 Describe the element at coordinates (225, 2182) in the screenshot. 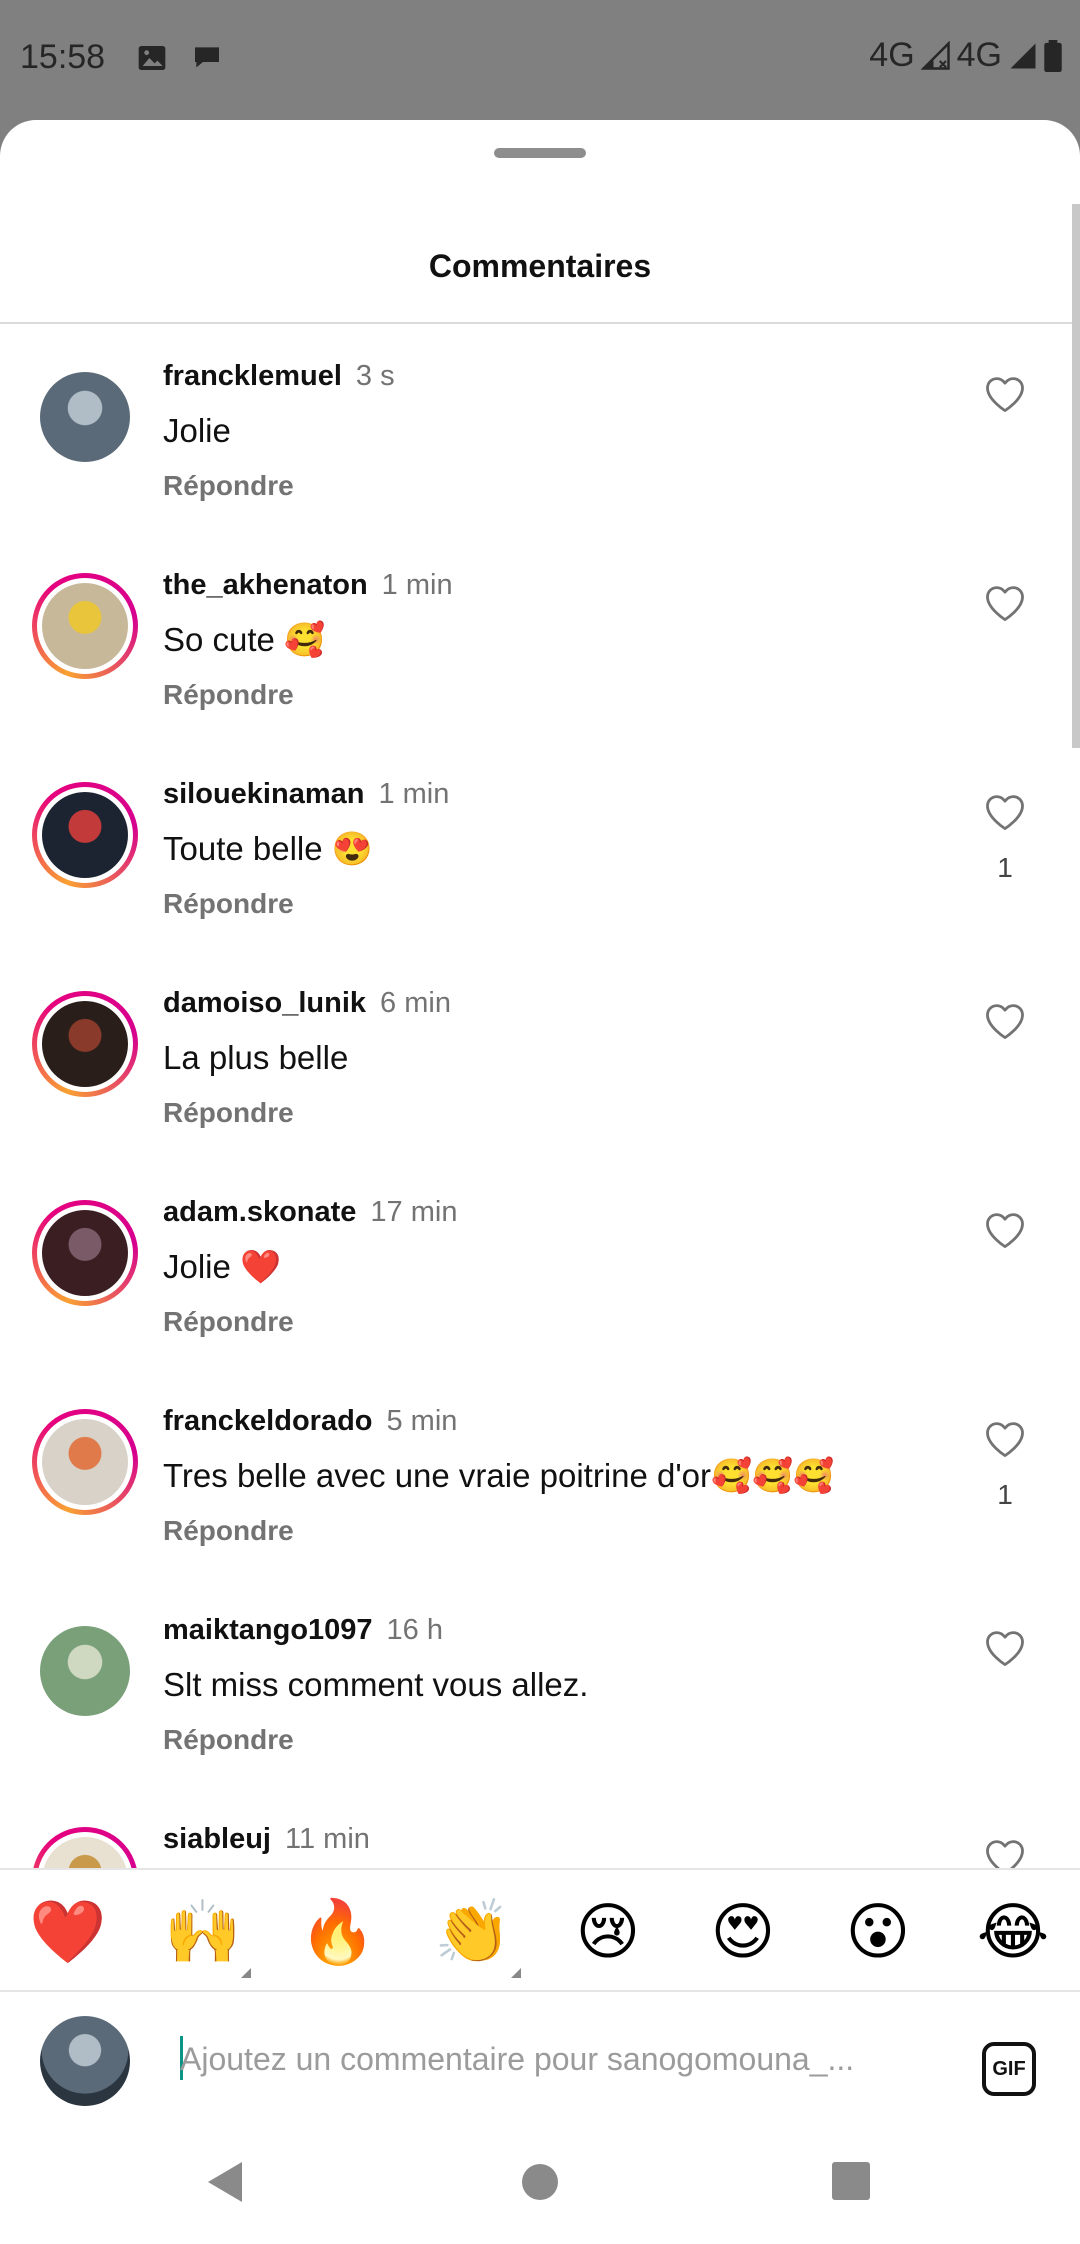

I see `back-icon` at that location.